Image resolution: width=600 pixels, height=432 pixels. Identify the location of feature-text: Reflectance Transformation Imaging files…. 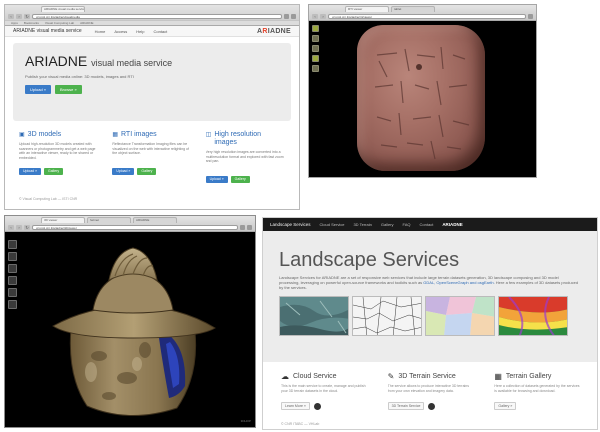
(150, 148).